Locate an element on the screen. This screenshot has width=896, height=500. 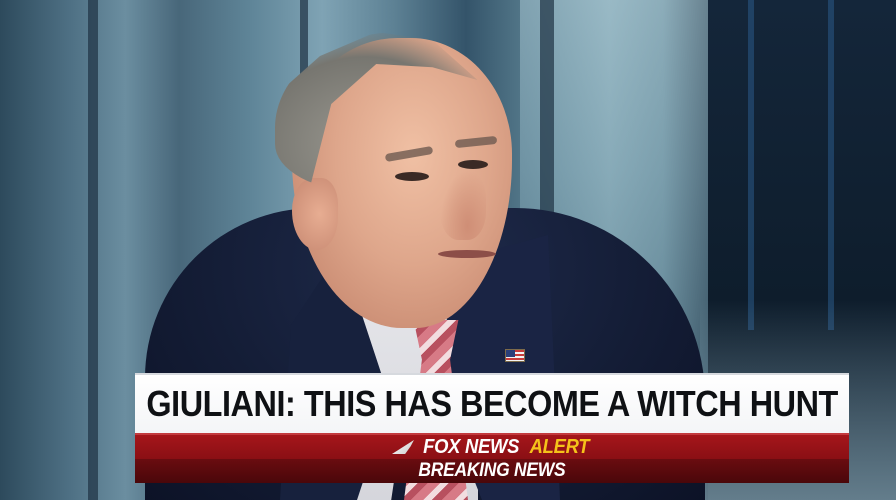
breaking-news-label: BREAKING NEWS is located at coordinates (492, 470).